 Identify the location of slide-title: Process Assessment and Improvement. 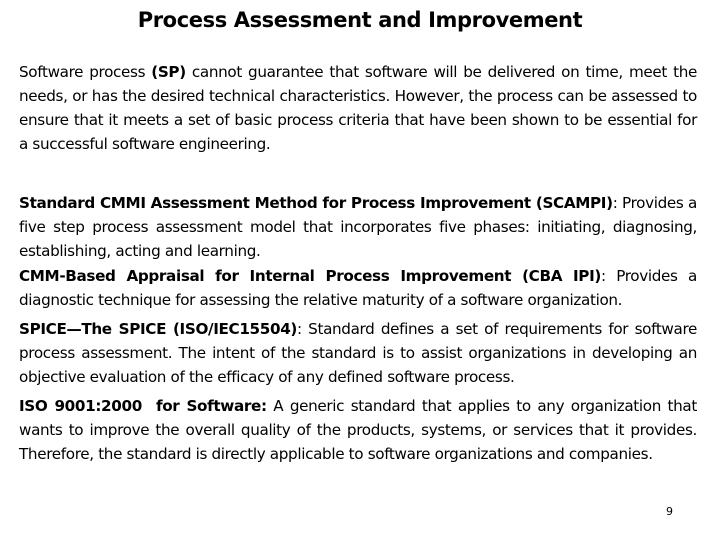
(360, 20).